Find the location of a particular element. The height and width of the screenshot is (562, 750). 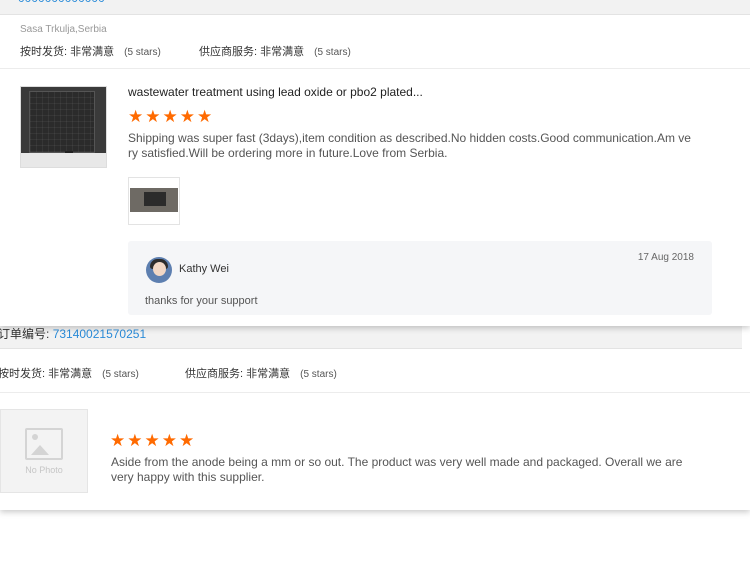

reply-date: 17 Aug 2018 is located at coordinates (665, 257).